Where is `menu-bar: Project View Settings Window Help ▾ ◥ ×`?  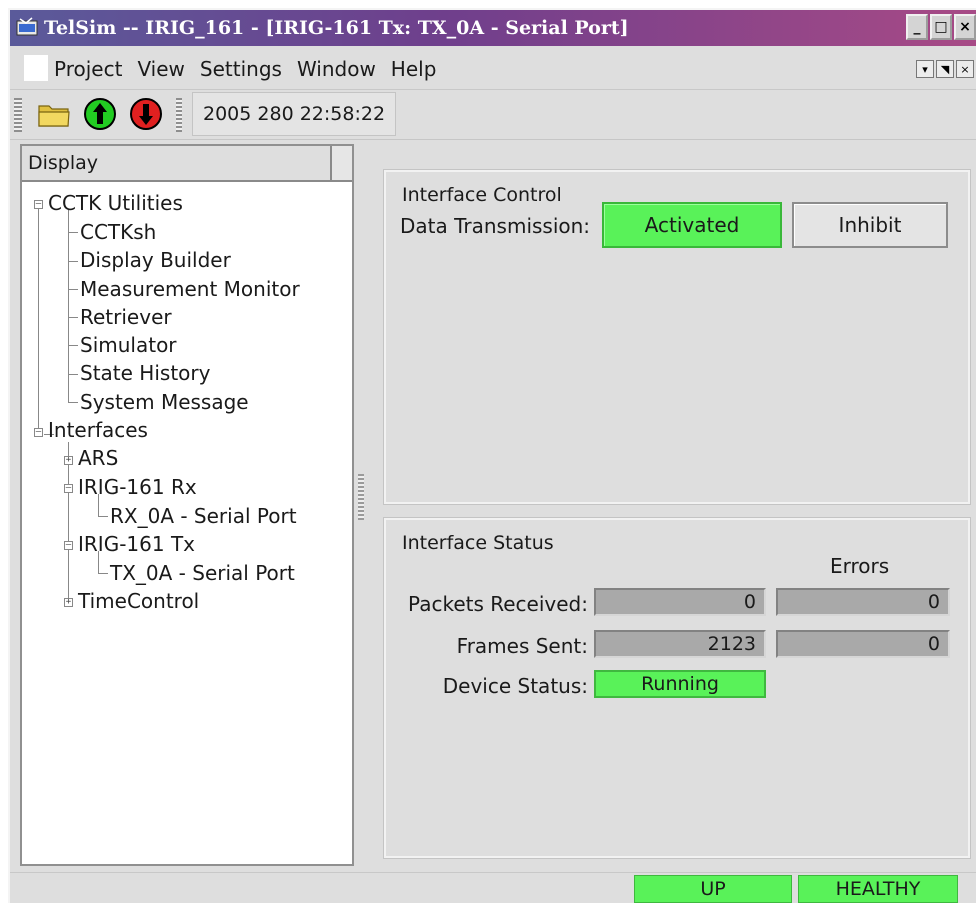 menu-bar: Project View Settings Window Help ▾ ◥ × is located at coordinates (493, 68).